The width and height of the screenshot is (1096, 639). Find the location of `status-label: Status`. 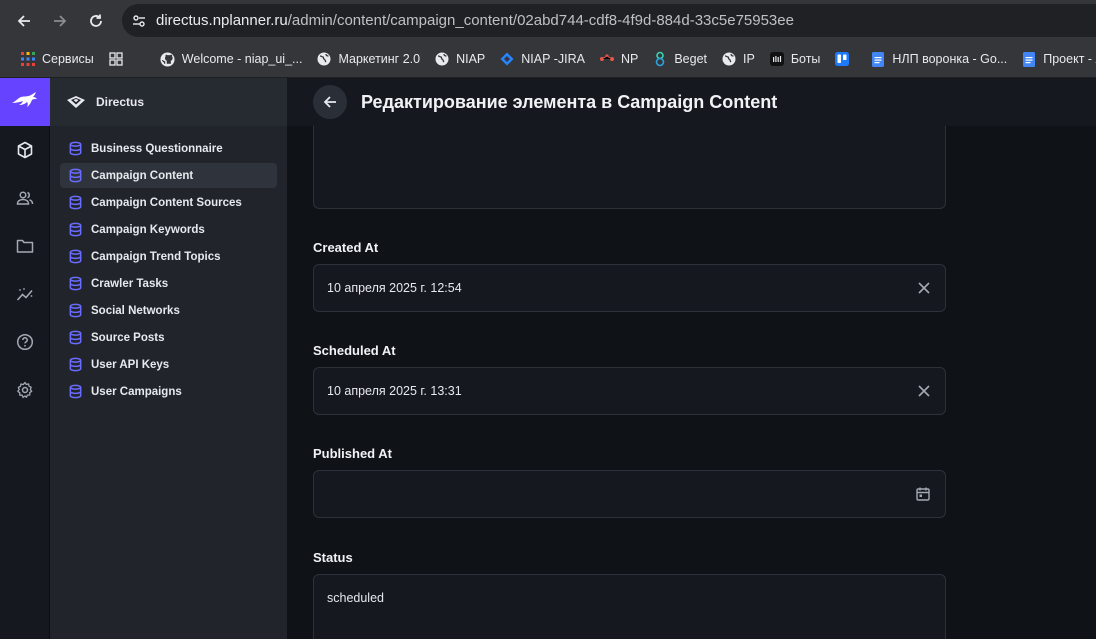

status-label: Status is located at coordinates (333, 557).